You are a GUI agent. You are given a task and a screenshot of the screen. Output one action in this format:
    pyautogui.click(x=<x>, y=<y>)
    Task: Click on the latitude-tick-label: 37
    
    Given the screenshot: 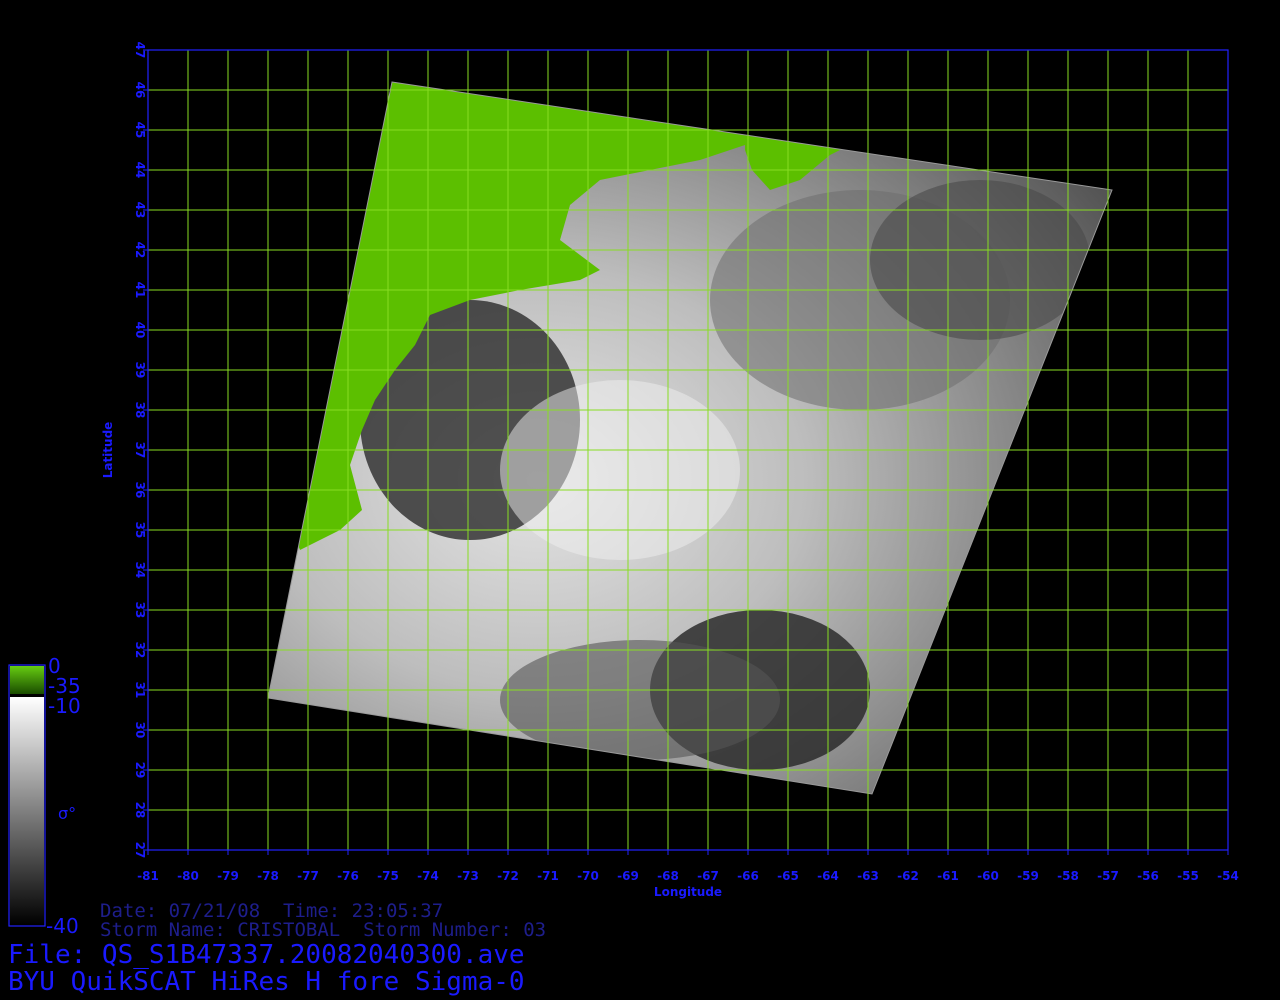 What is the action you would take?
    pyautogui.click(x=140, y=450)
    